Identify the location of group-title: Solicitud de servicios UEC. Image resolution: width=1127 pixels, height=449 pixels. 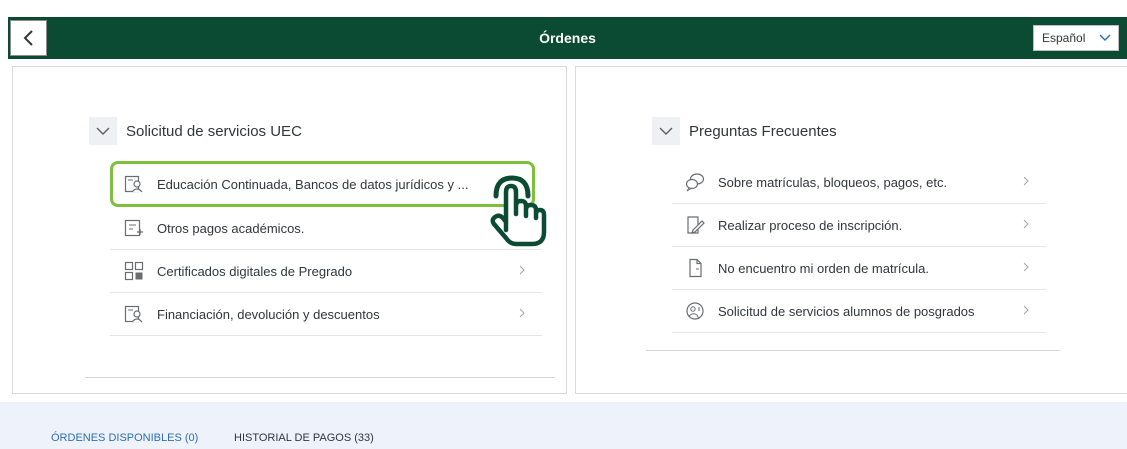
(214, 131).